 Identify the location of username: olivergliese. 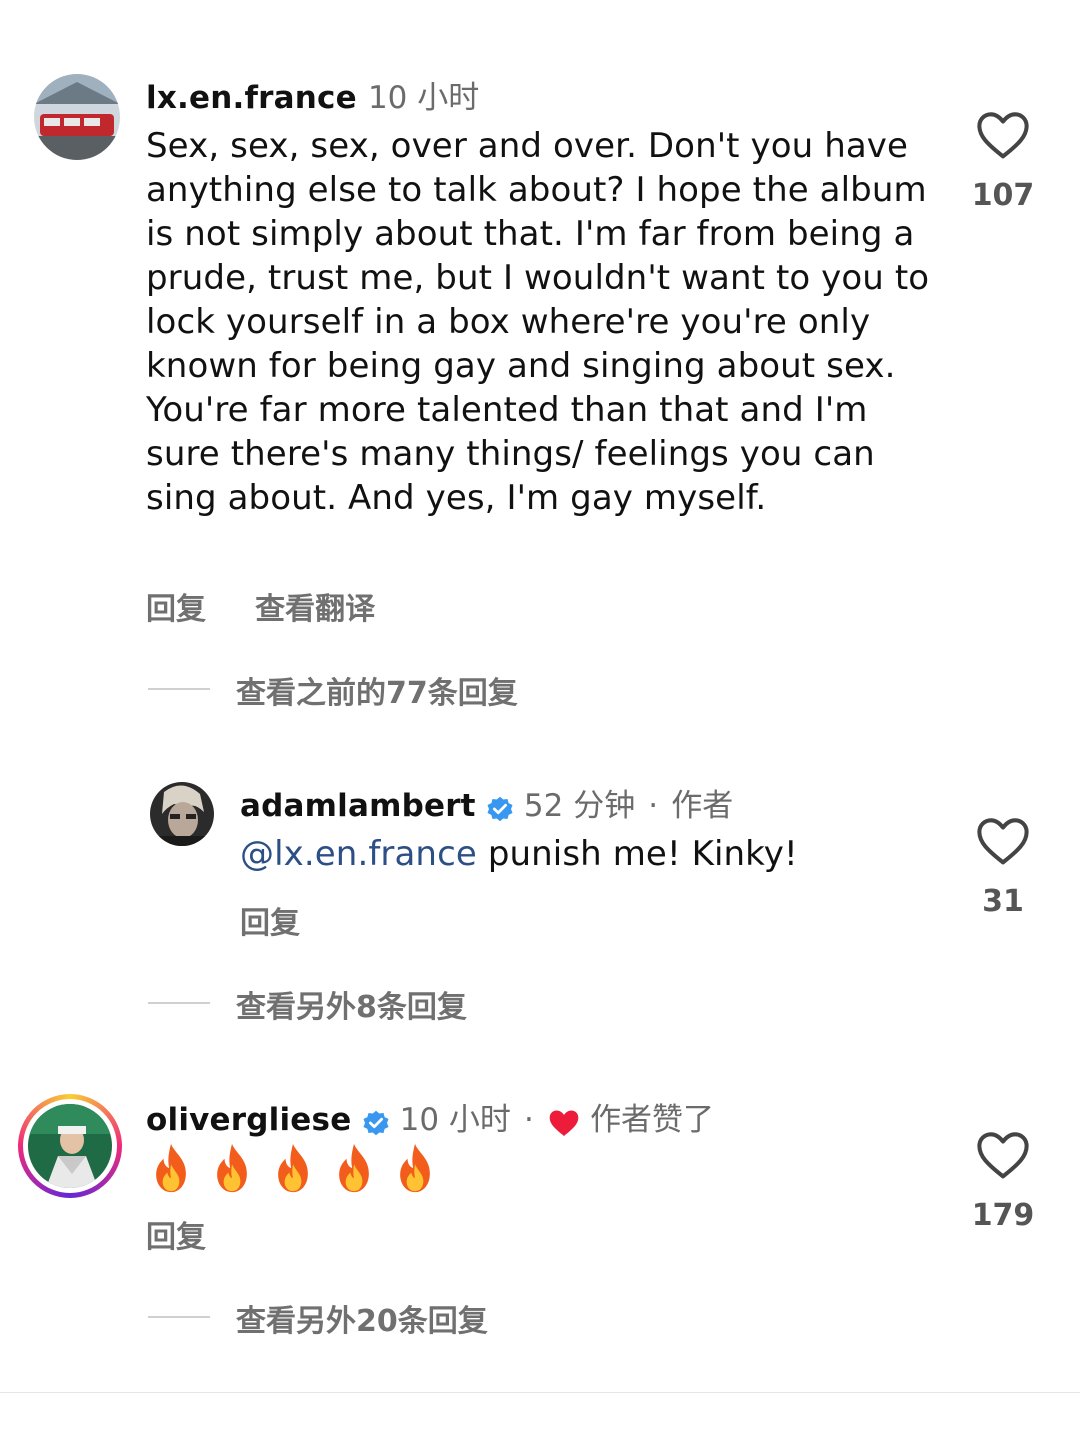
(248, 1120).